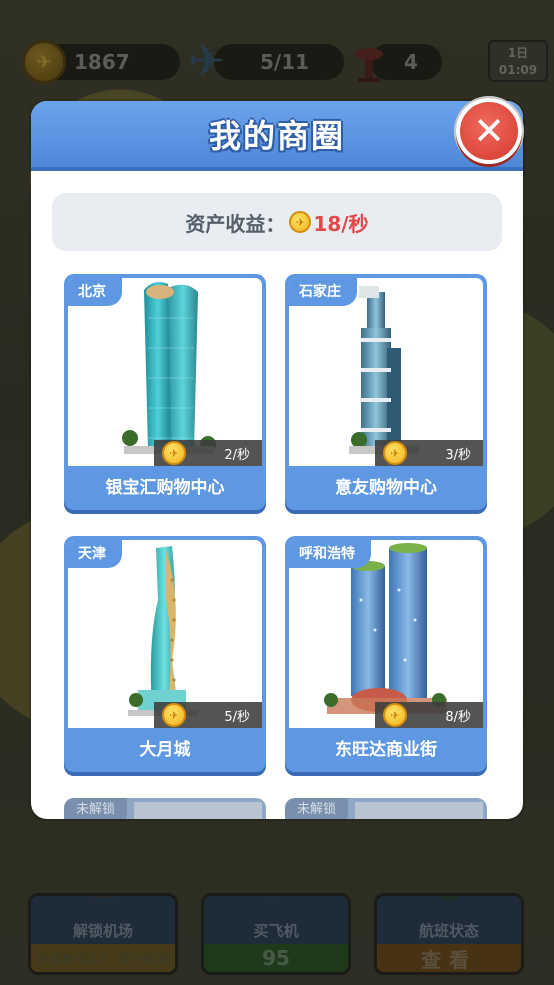  I want to click on modal-title: 我的商圈, so click(276, 136).